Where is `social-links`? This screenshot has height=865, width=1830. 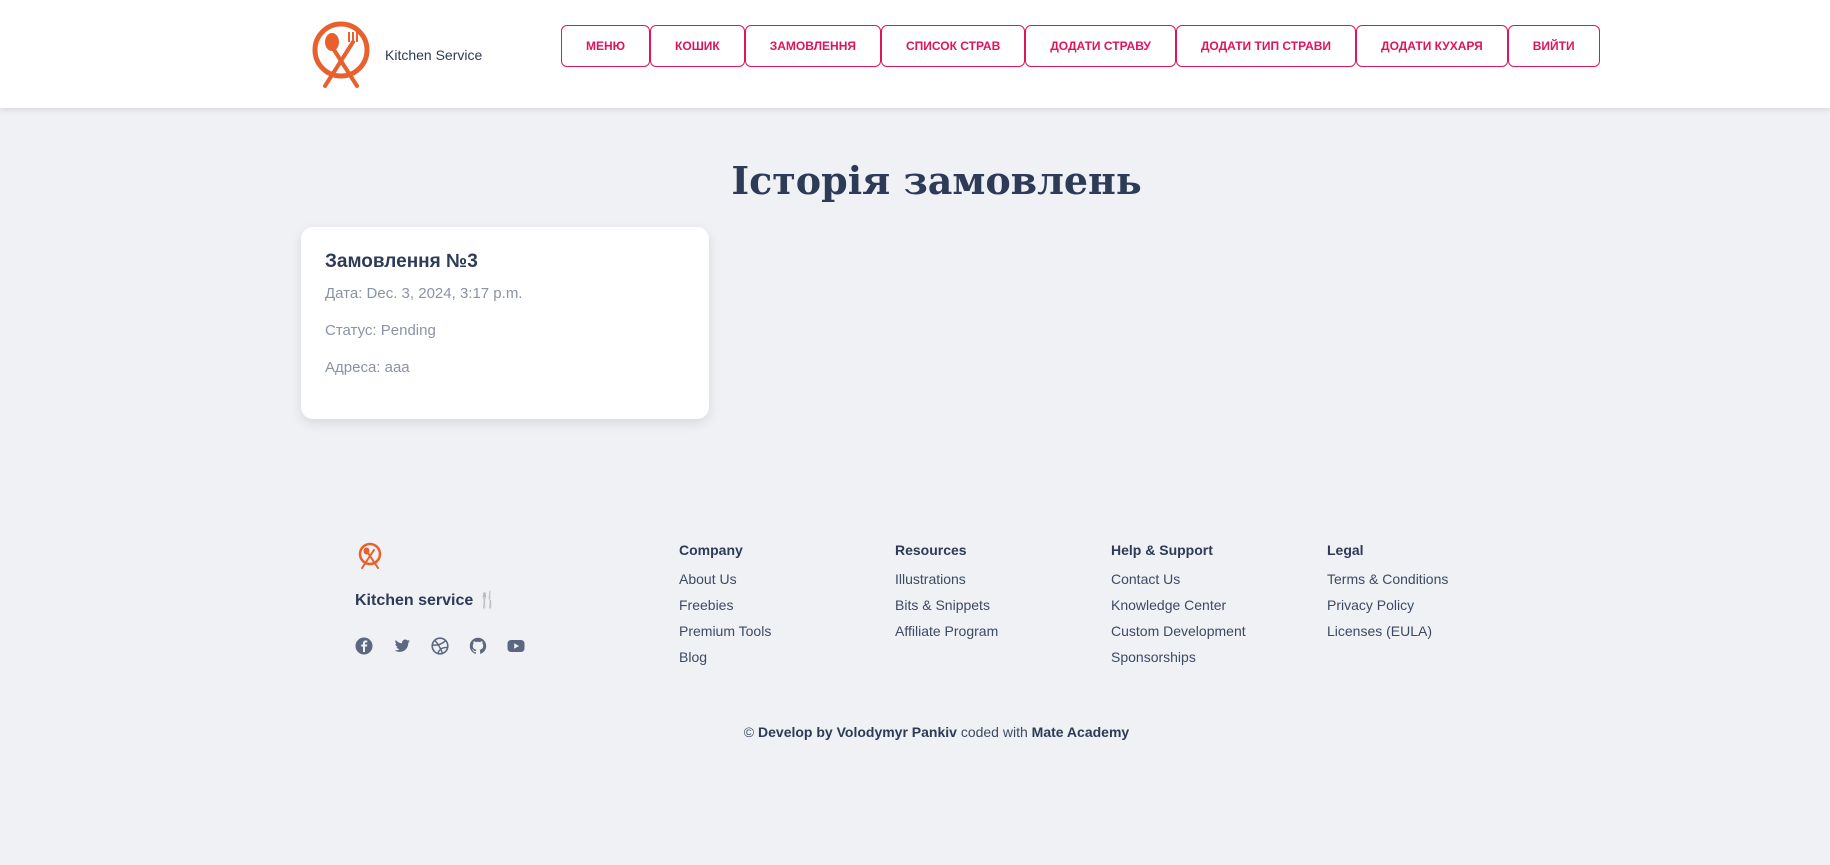
social-links is located at coordinates (440, 646).